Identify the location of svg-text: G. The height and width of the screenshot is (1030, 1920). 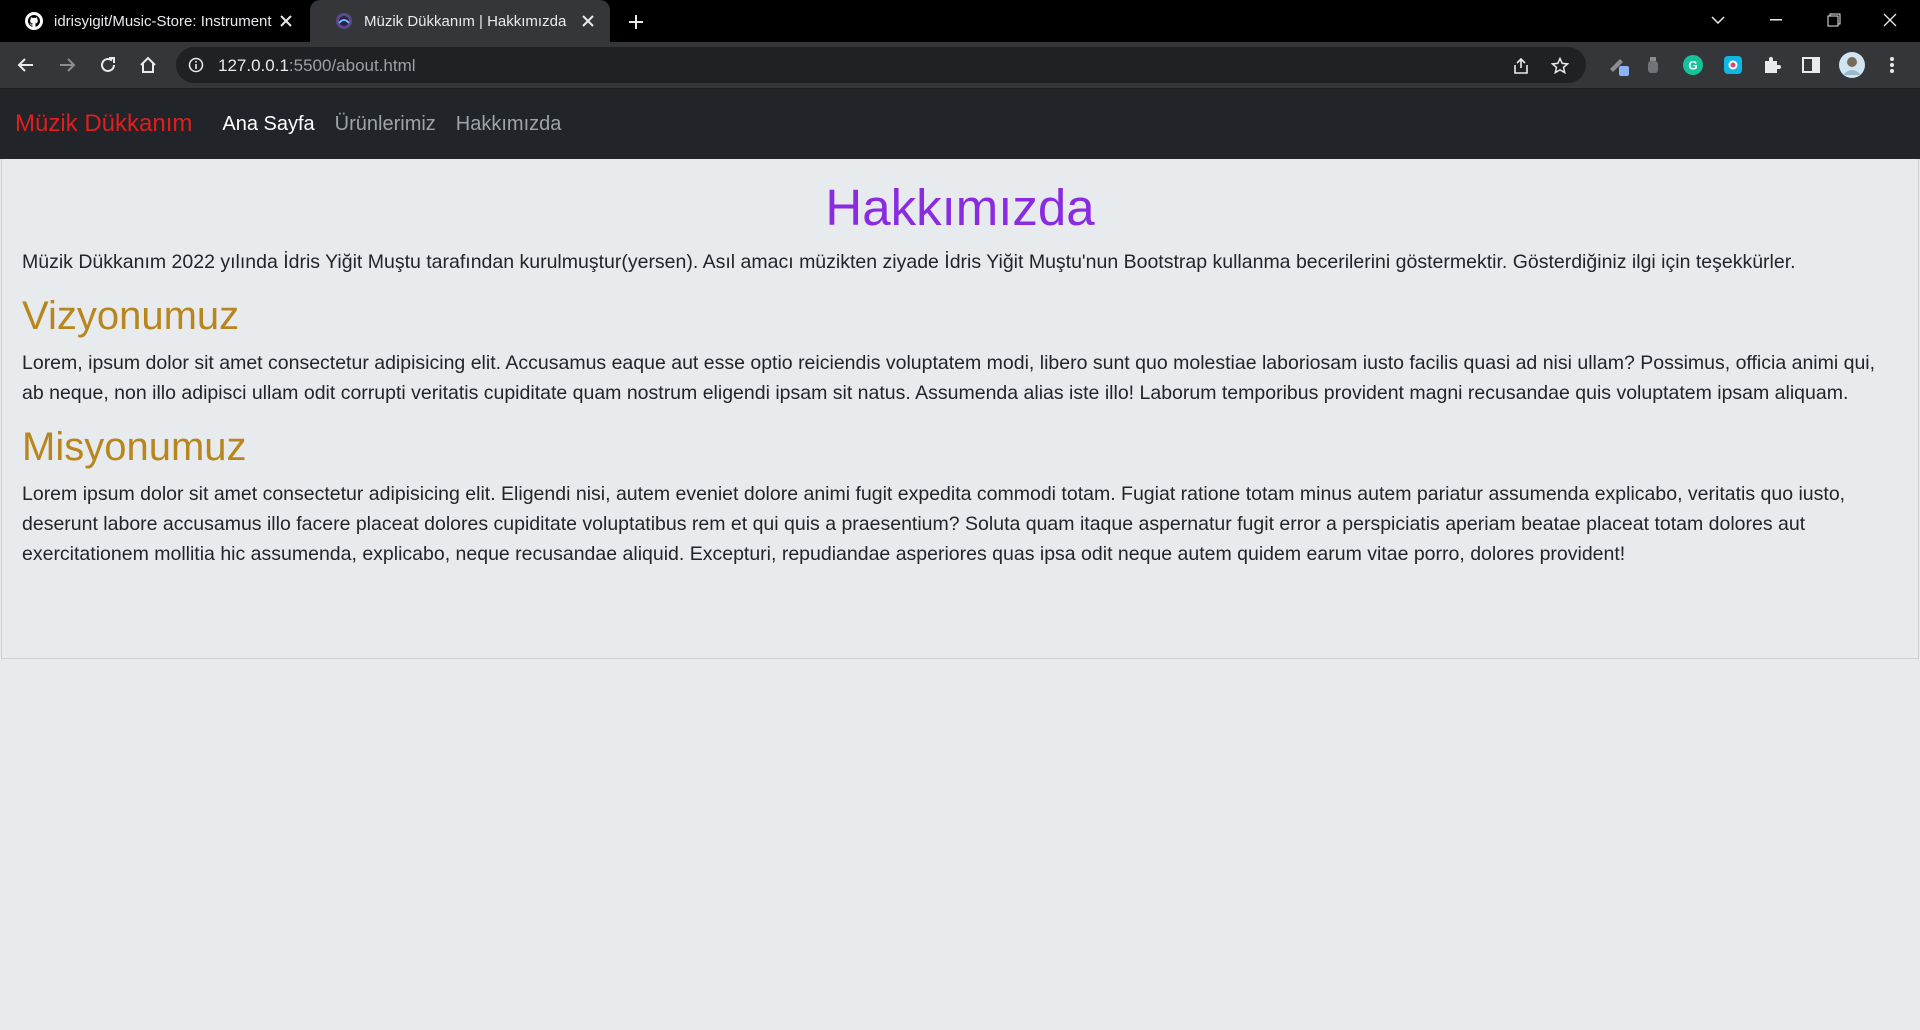
(1692, 66).